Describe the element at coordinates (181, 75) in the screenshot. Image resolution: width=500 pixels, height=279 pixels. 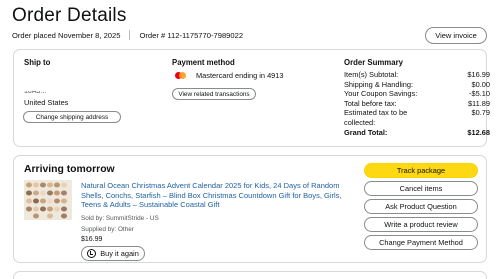
I see `mastercard-icon` at that location.